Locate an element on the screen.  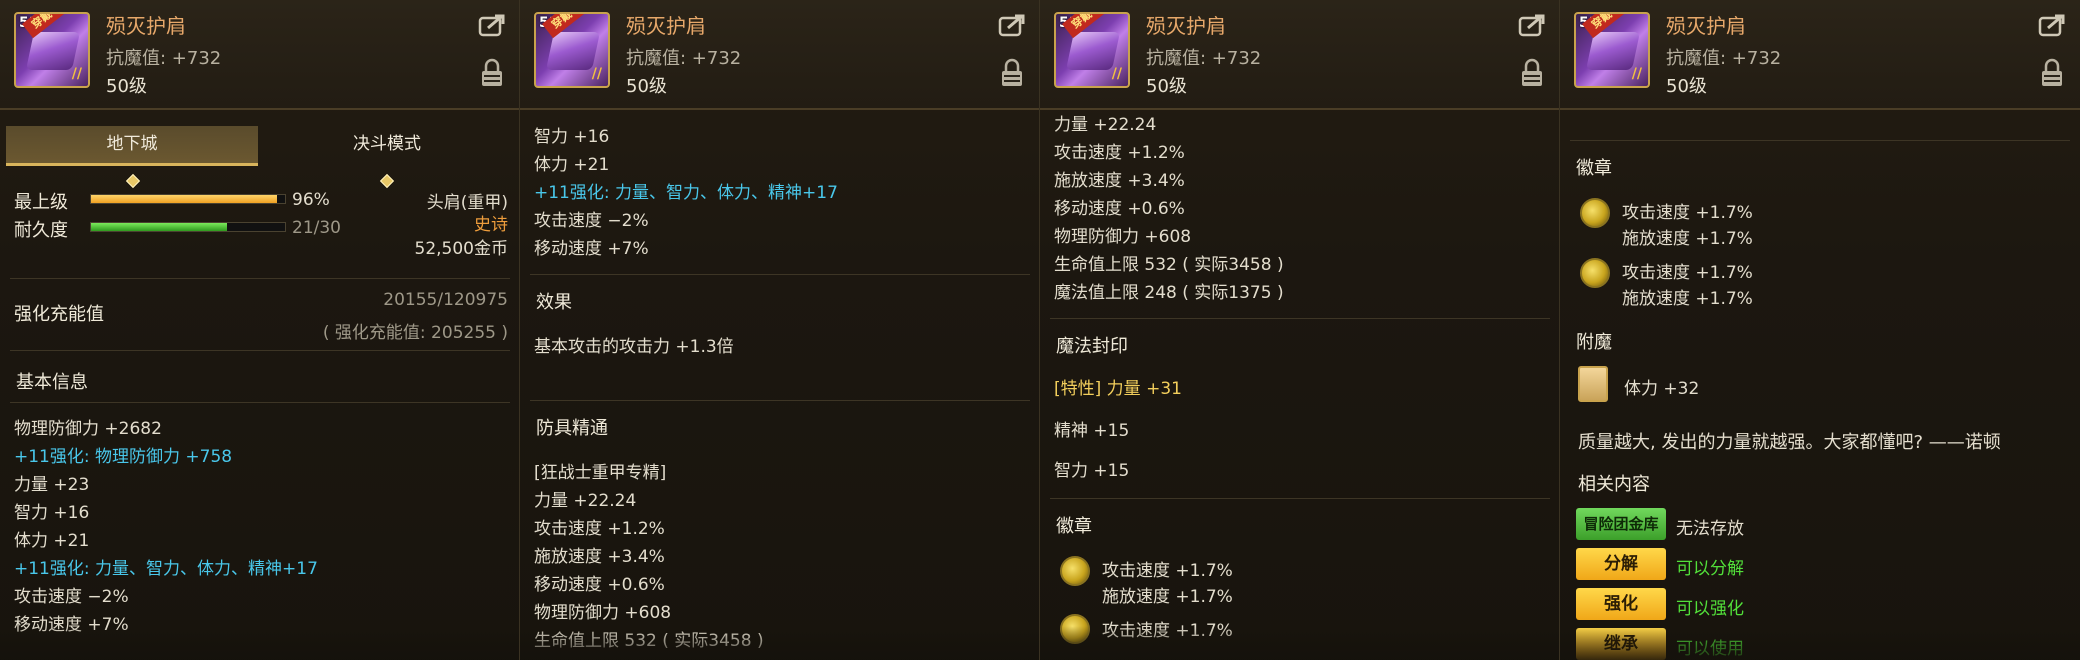
charge-label: 强化充能值 is located at coordinates (59, 314).